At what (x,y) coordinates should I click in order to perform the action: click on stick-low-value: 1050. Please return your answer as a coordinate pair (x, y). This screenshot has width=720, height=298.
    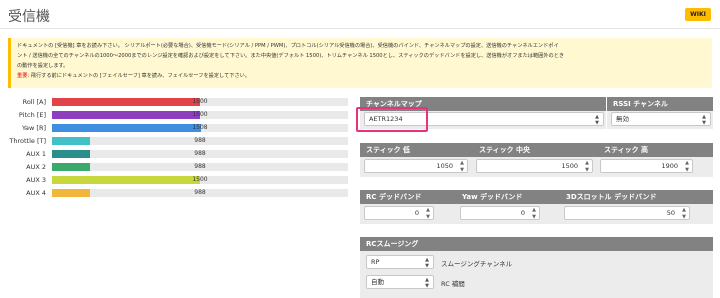
    Looking at the image, I should click on (444, 166).